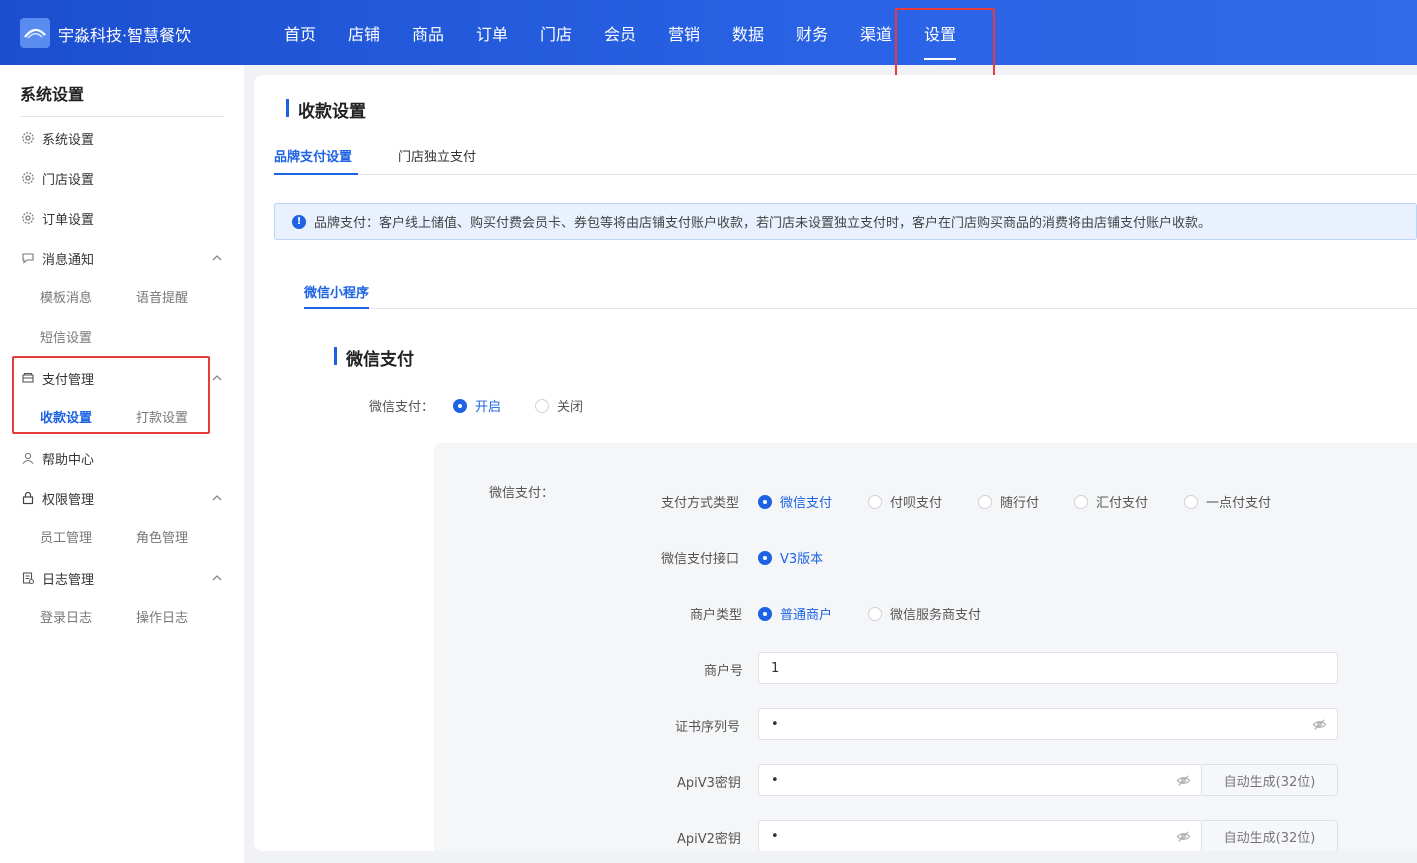 The image size is (1417, 863). I want to click on merchant-service-radio: 微信服务商支付, so click(924, 613).